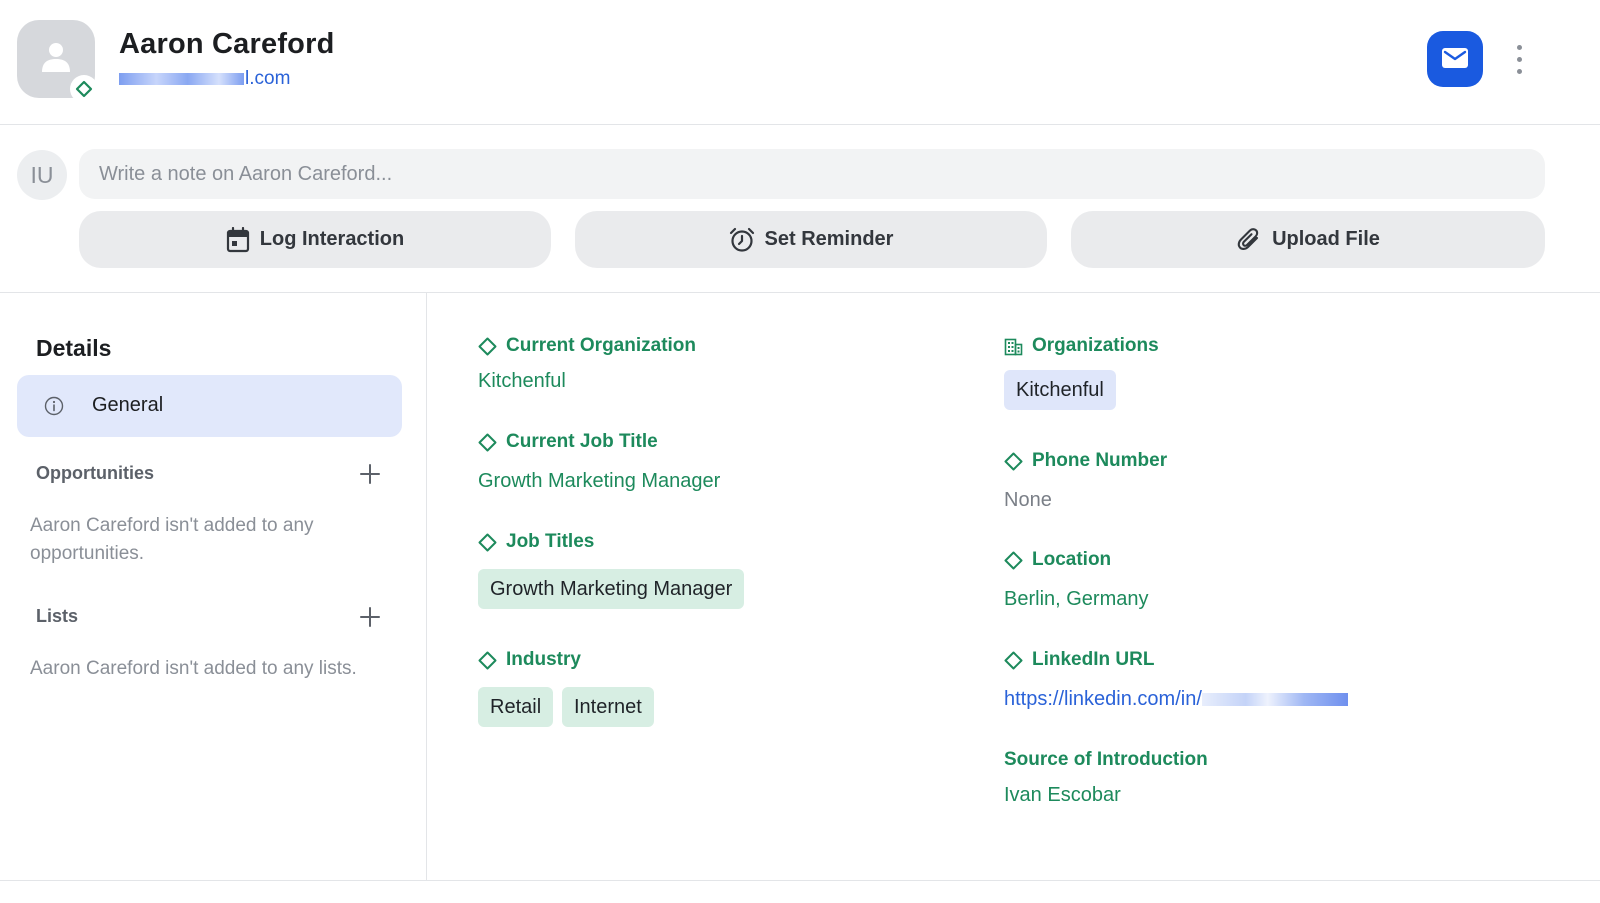 The height and width of the screenshot is (903, 1600). I want to click on job-titles-label: Job Titles, so click(536, 542).